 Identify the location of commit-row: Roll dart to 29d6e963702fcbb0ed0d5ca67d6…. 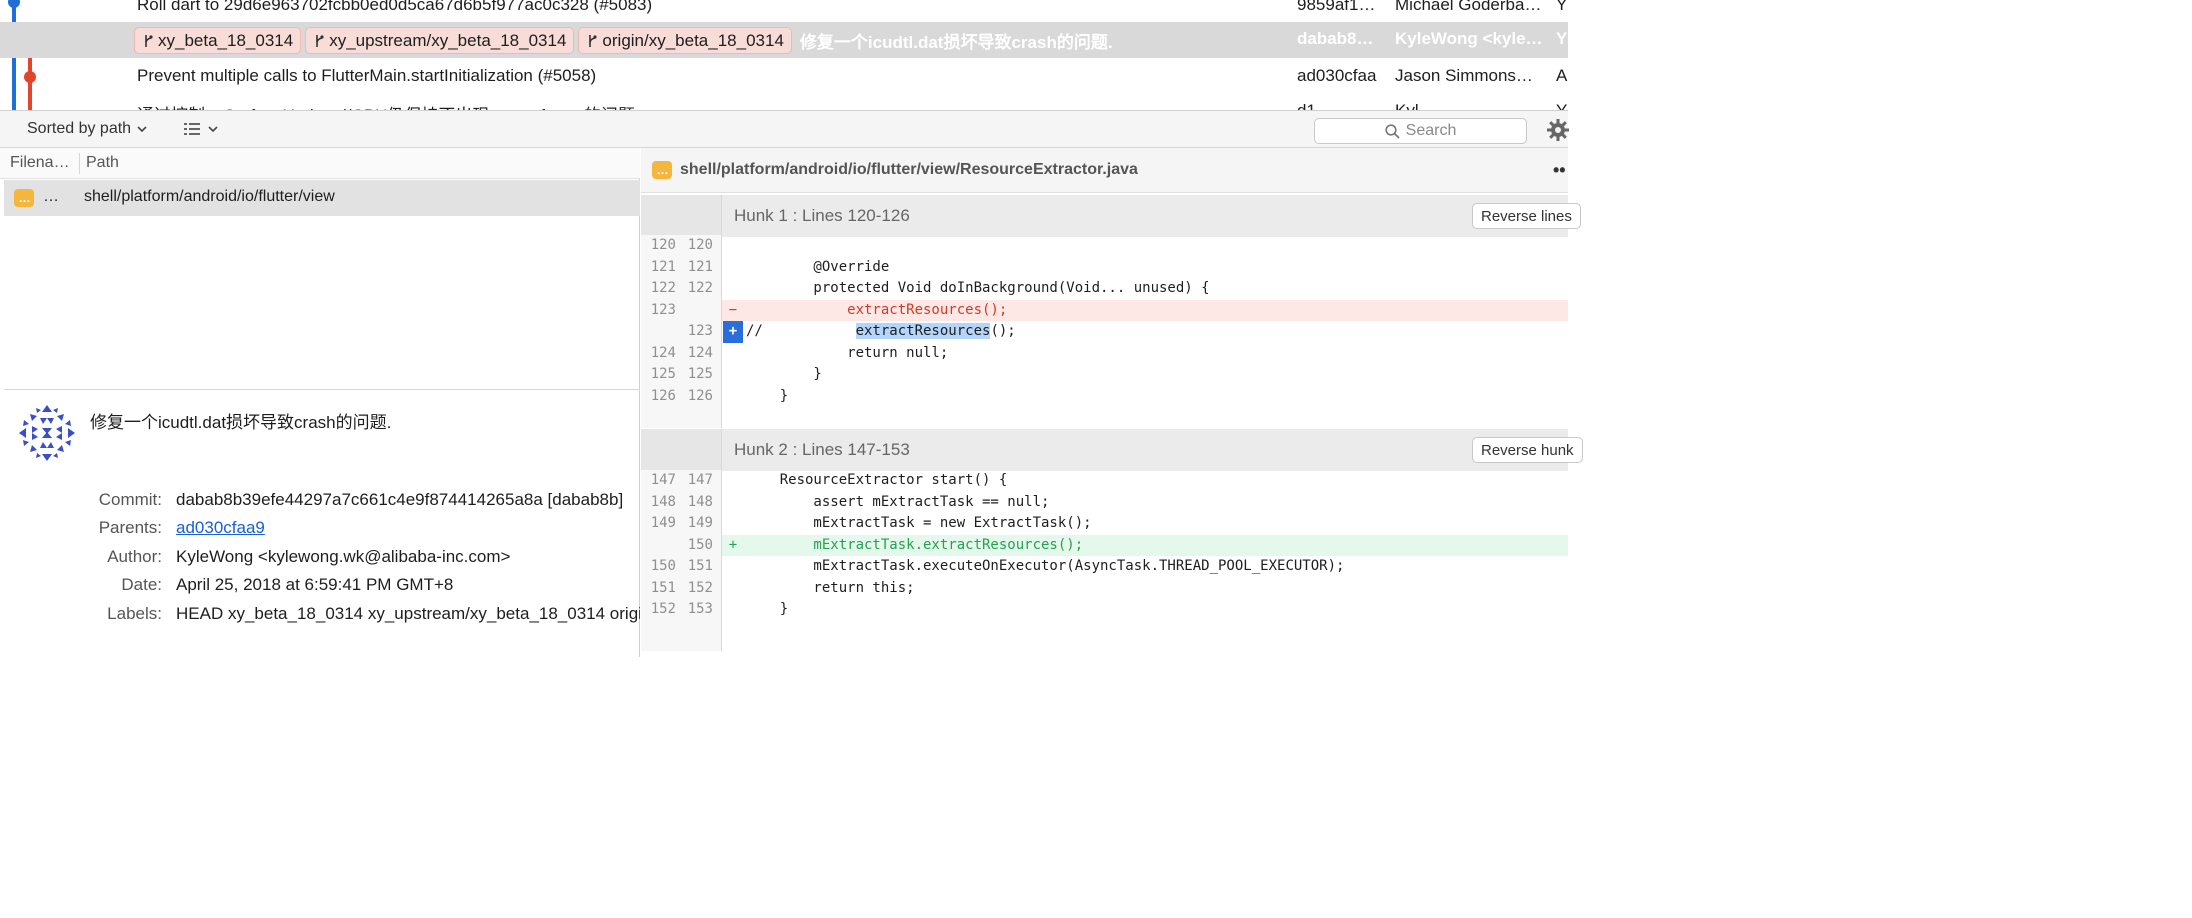
(784, 12).